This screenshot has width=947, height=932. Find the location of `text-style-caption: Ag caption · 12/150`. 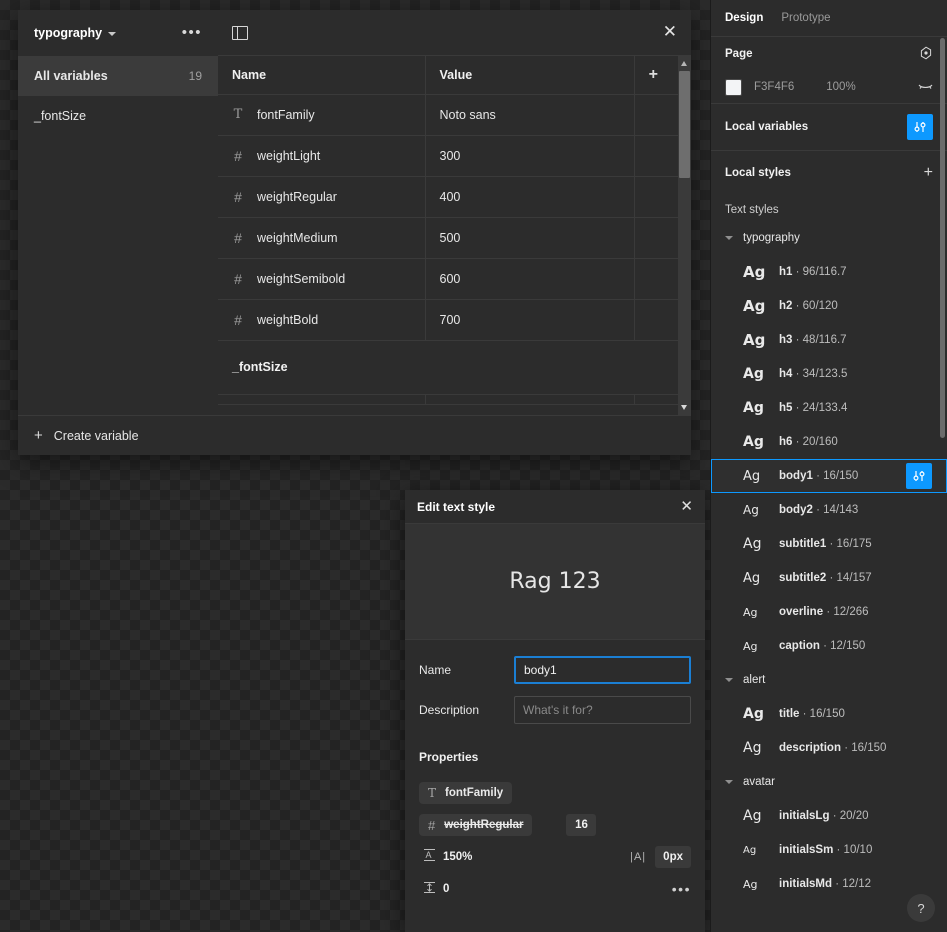

text-style-caption: Ag caption · 12/150 is located at coordinates (829, 646).